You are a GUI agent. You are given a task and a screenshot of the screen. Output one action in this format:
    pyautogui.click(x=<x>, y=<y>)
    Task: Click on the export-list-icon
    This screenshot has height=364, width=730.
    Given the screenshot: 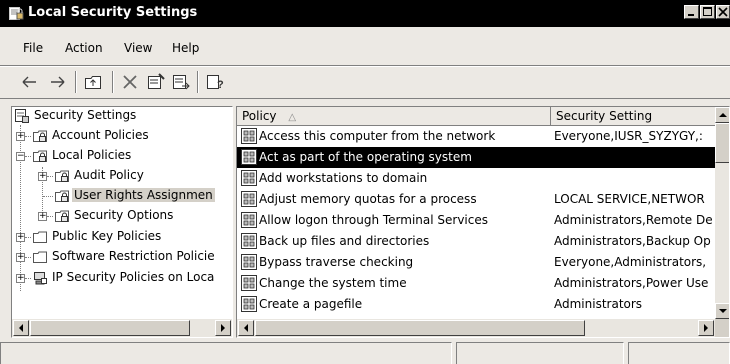 What is the action you would take?
    pyautogui.click(x=181, y=82)
    